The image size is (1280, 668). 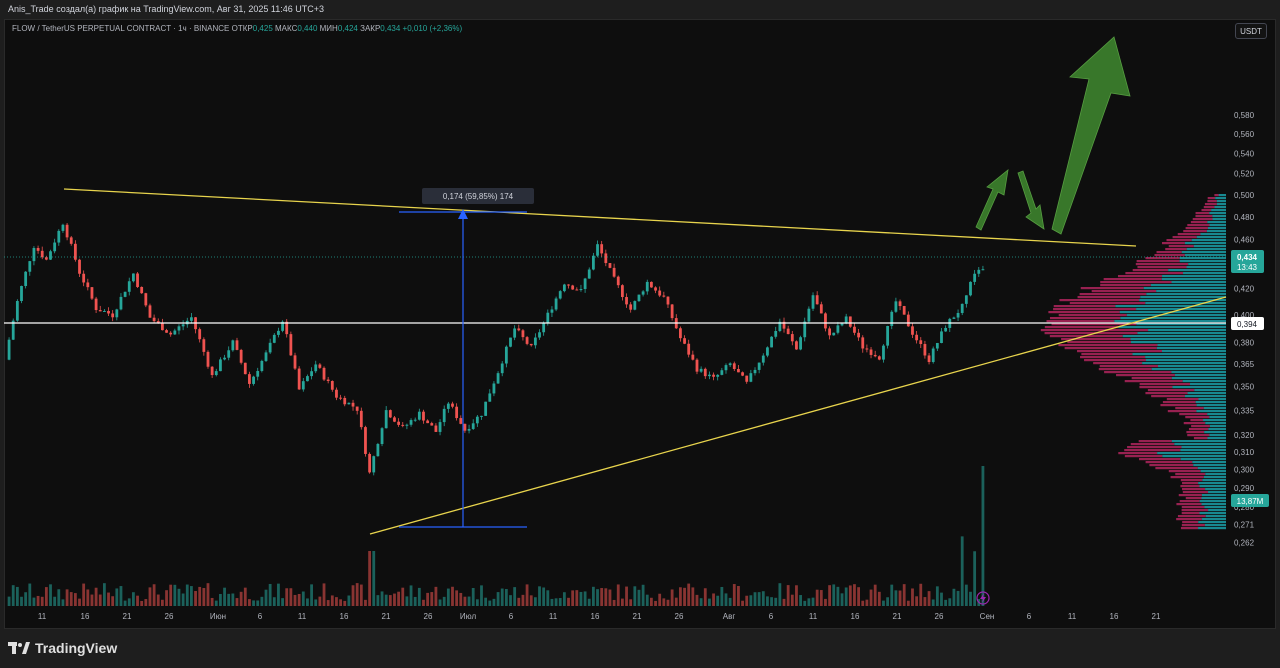 I want to click on time-tick-label: 16, so click(x=344, y=616).